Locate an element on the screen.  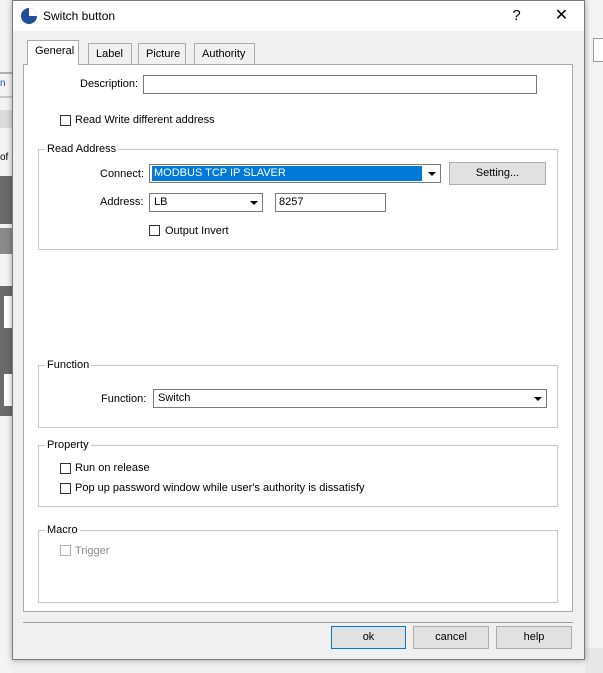
macro-legend: Macro is located at coordinates (62, 530).